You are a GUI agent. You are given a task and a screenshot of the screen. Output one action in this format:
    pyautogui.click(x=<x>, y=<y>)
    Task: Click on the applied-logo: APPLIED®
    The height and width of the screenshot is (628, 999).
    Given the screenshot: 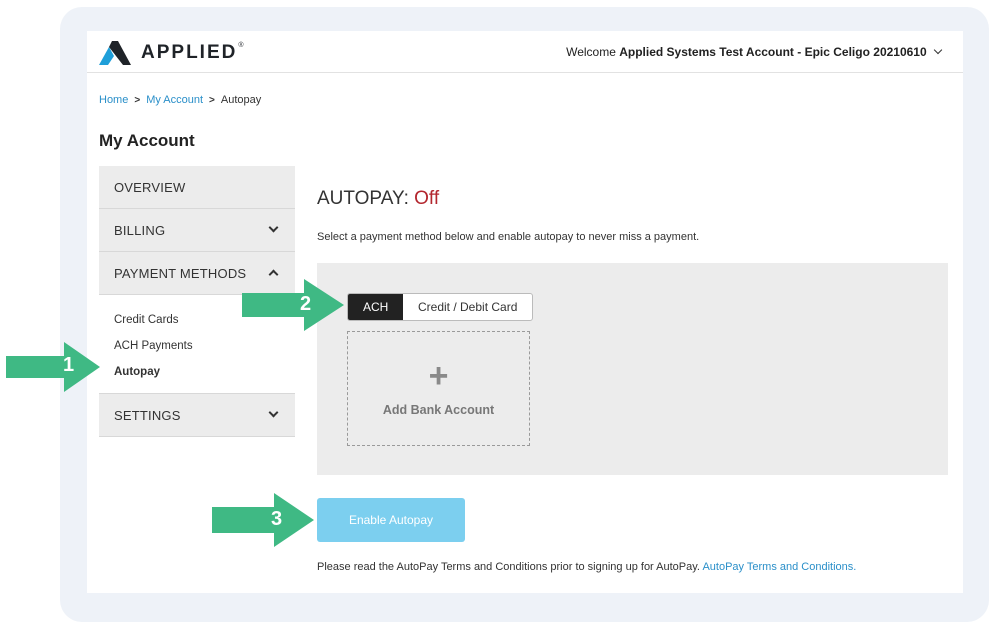 What is the action you would take?
    pyautogui.click(x=172, y=53)
    